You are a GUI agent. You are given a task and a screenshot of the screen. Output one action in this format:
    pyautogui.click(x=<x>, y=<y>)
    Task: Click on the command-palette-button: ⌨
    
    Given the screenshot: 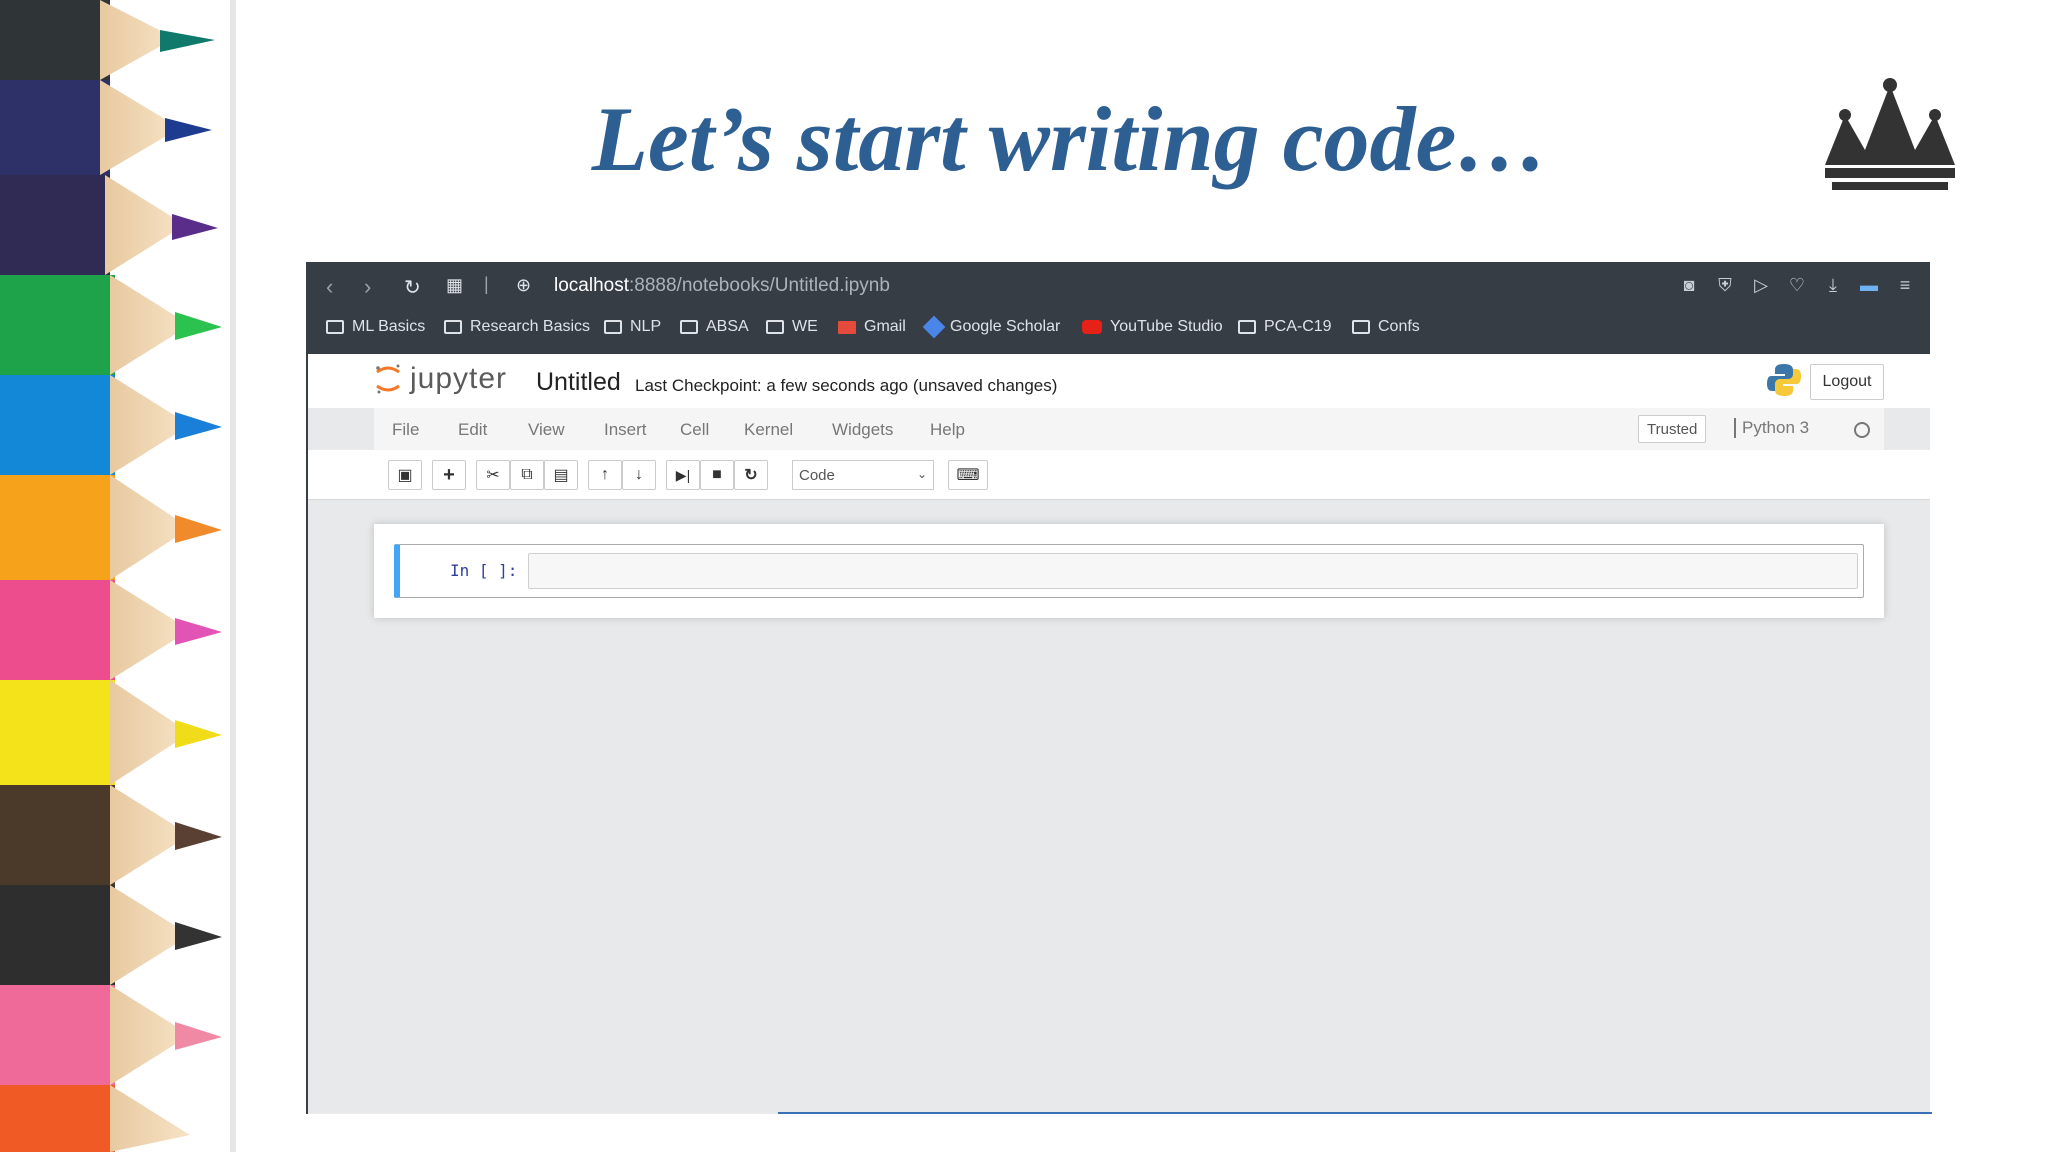 What is the action you would take?
    pyautogui.click(x=968, y=475)
    